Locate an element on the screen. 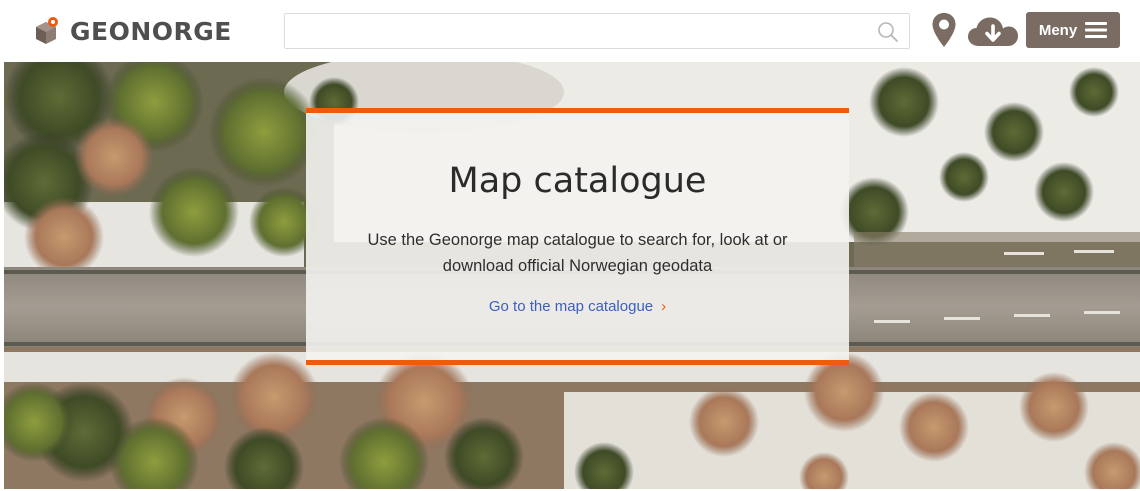  search-input is located at coordinates (575, 31).